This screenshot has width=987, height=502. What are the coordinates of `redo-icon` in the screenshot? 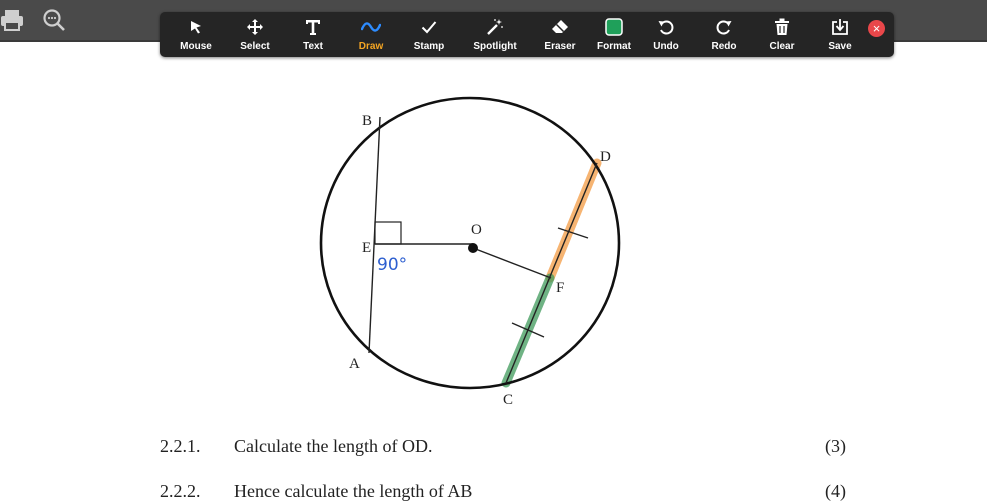 It's located at (724, 27).